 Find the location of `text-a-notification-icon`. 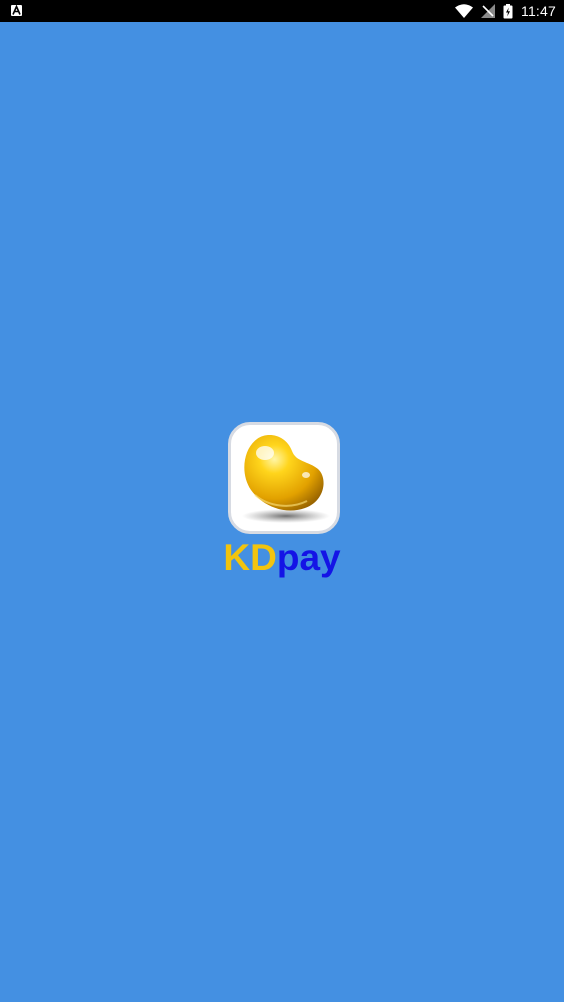

text-a-notification-icon is located at coordinates (16, 10).